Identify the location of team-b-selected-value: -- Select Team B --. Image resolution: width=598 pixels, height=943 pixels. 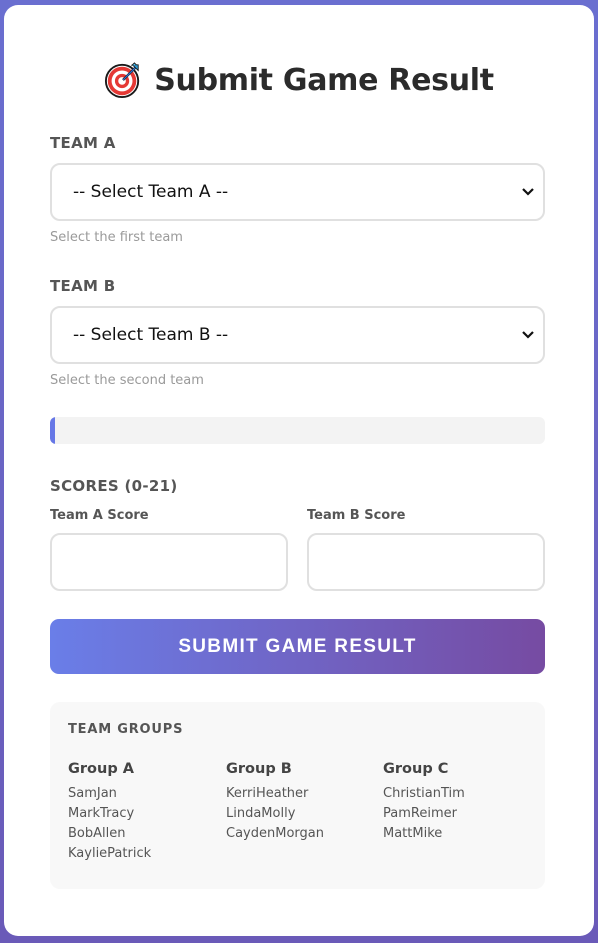
(151, 335).